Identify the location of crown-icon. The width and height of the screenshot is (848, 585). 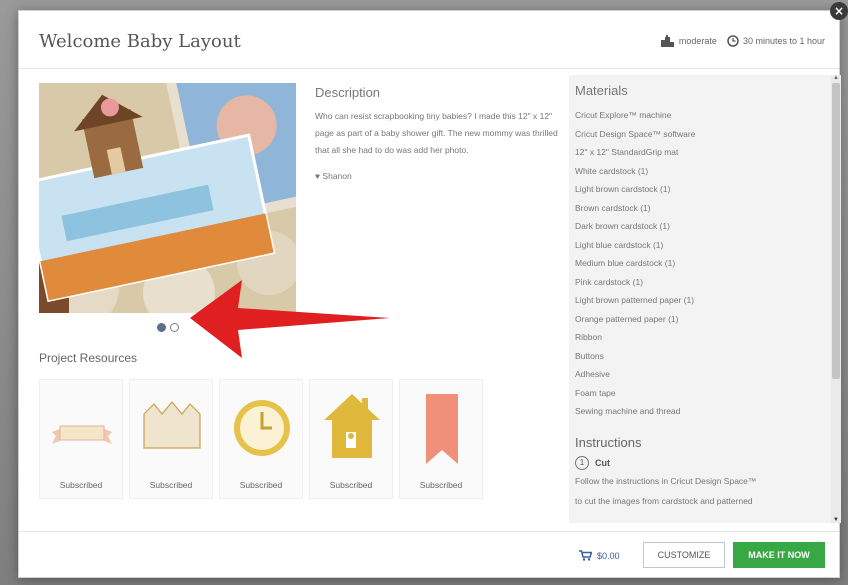
(172, 425).